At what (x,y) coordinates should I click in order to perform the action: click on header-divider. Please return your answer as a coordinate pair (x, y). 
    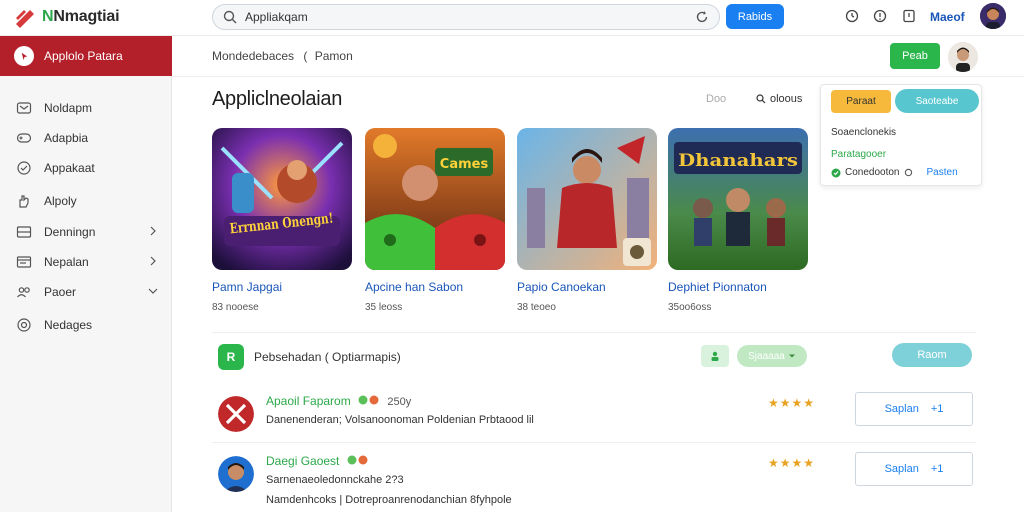
    Looking at the image, I should click on (598, 76).